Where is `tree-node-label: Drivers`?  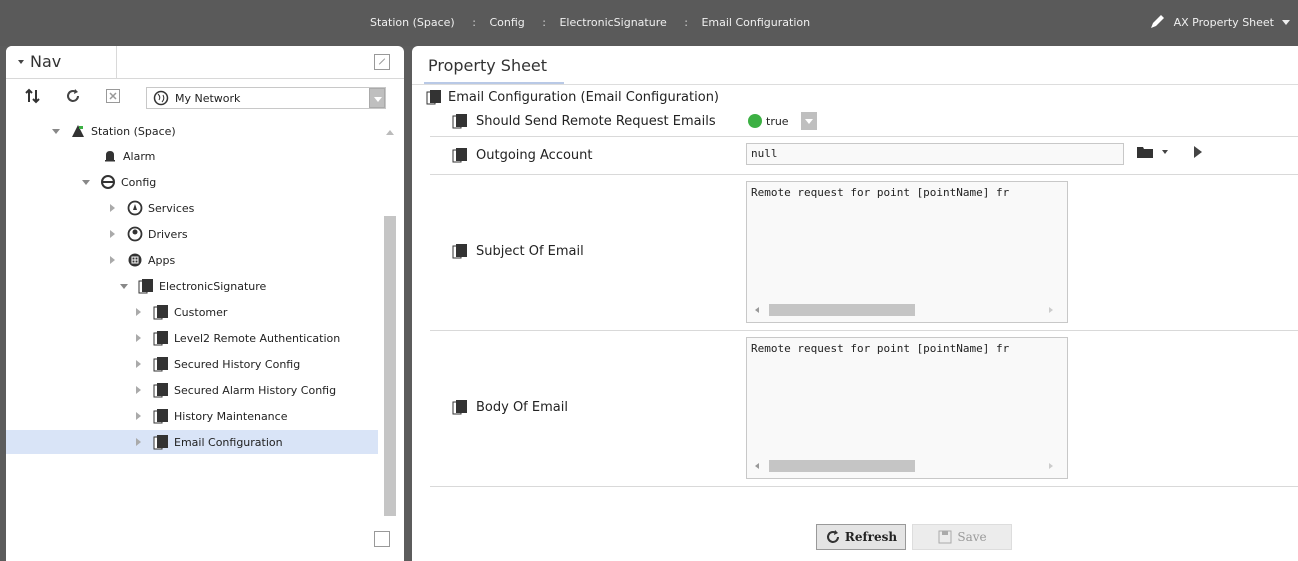 tree-node-label: Drivers is located at coordinates (168, 234).